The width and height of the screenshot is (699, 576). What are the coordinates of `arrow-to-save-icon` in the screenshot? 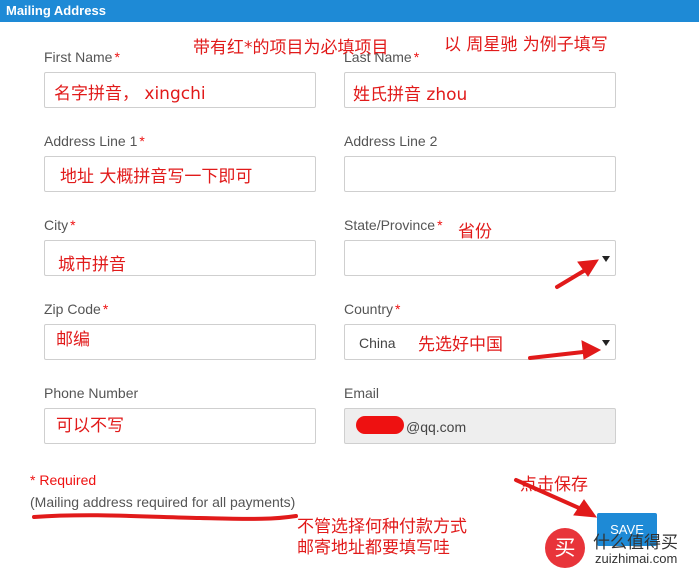 It's located at (552, 496).